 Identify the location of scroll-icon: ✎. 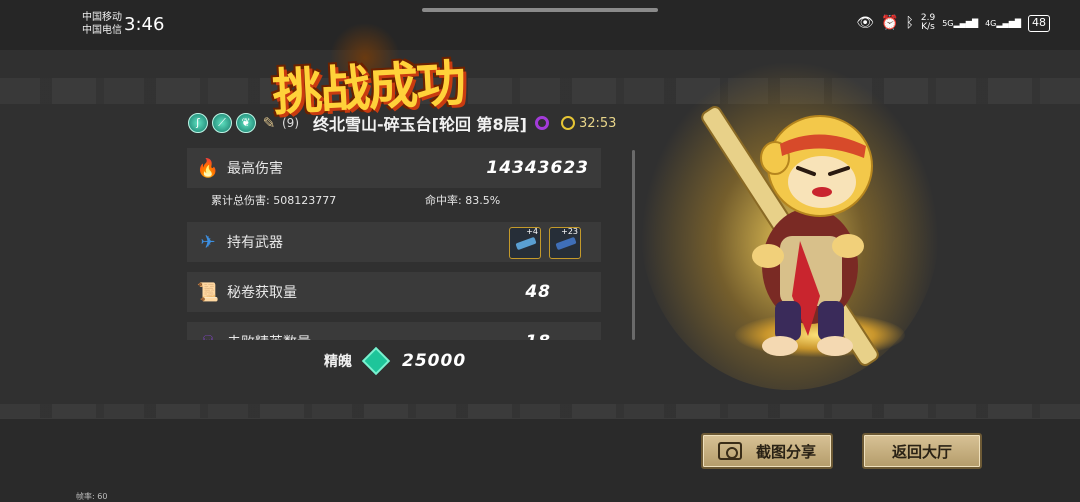
(269, 123).